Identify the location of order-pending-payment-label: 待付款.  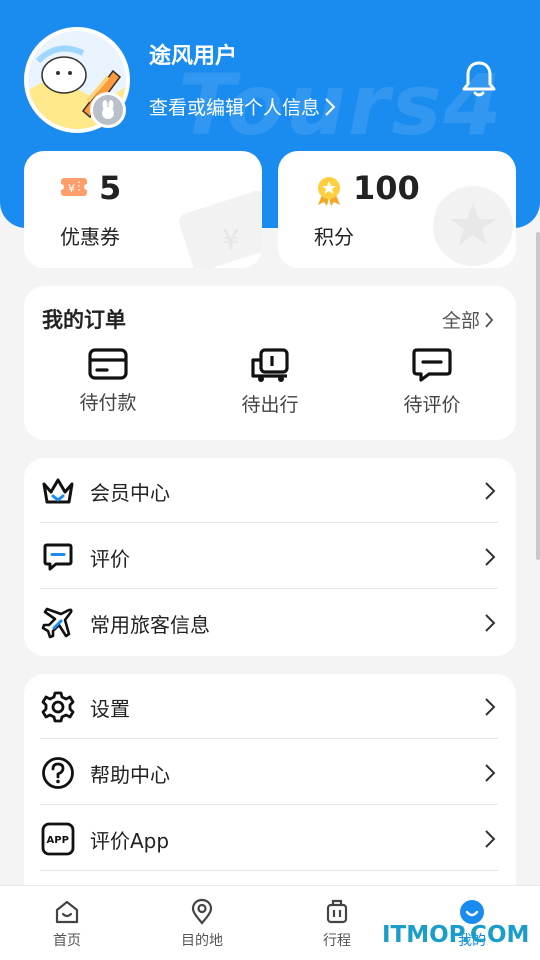
(108, 403).